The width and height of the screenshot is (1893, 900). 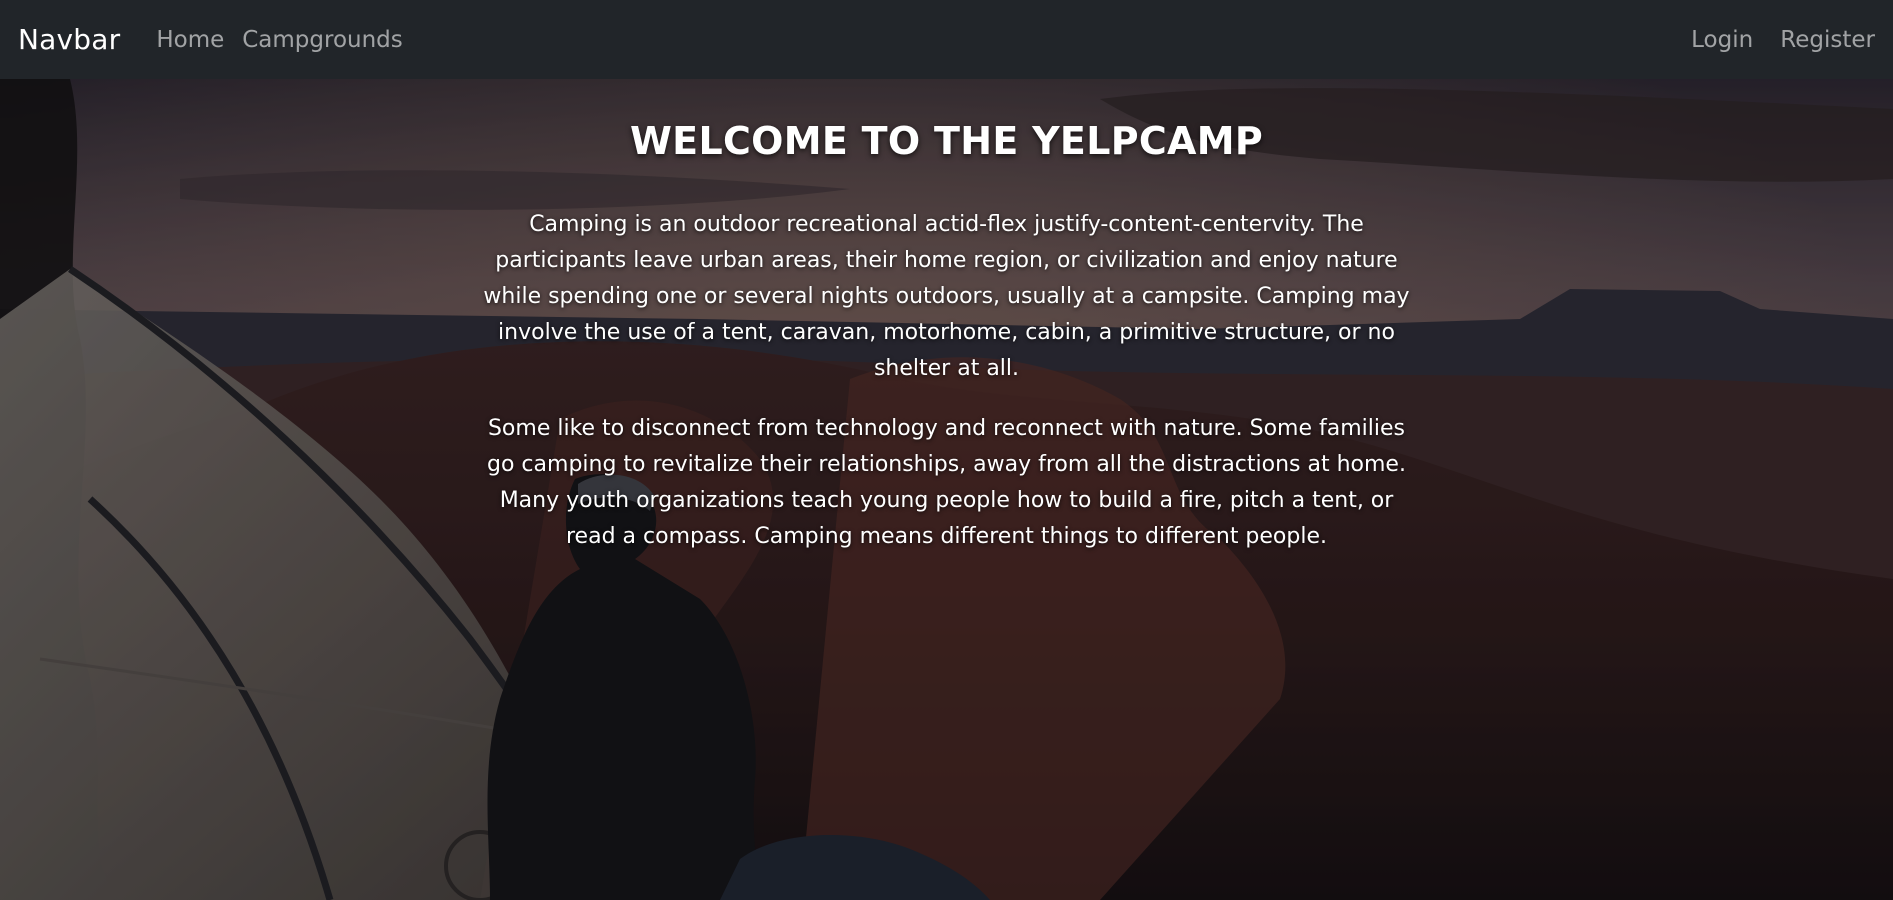 I want to click on nav-link-register: Register, so click(x=1827, y=40).